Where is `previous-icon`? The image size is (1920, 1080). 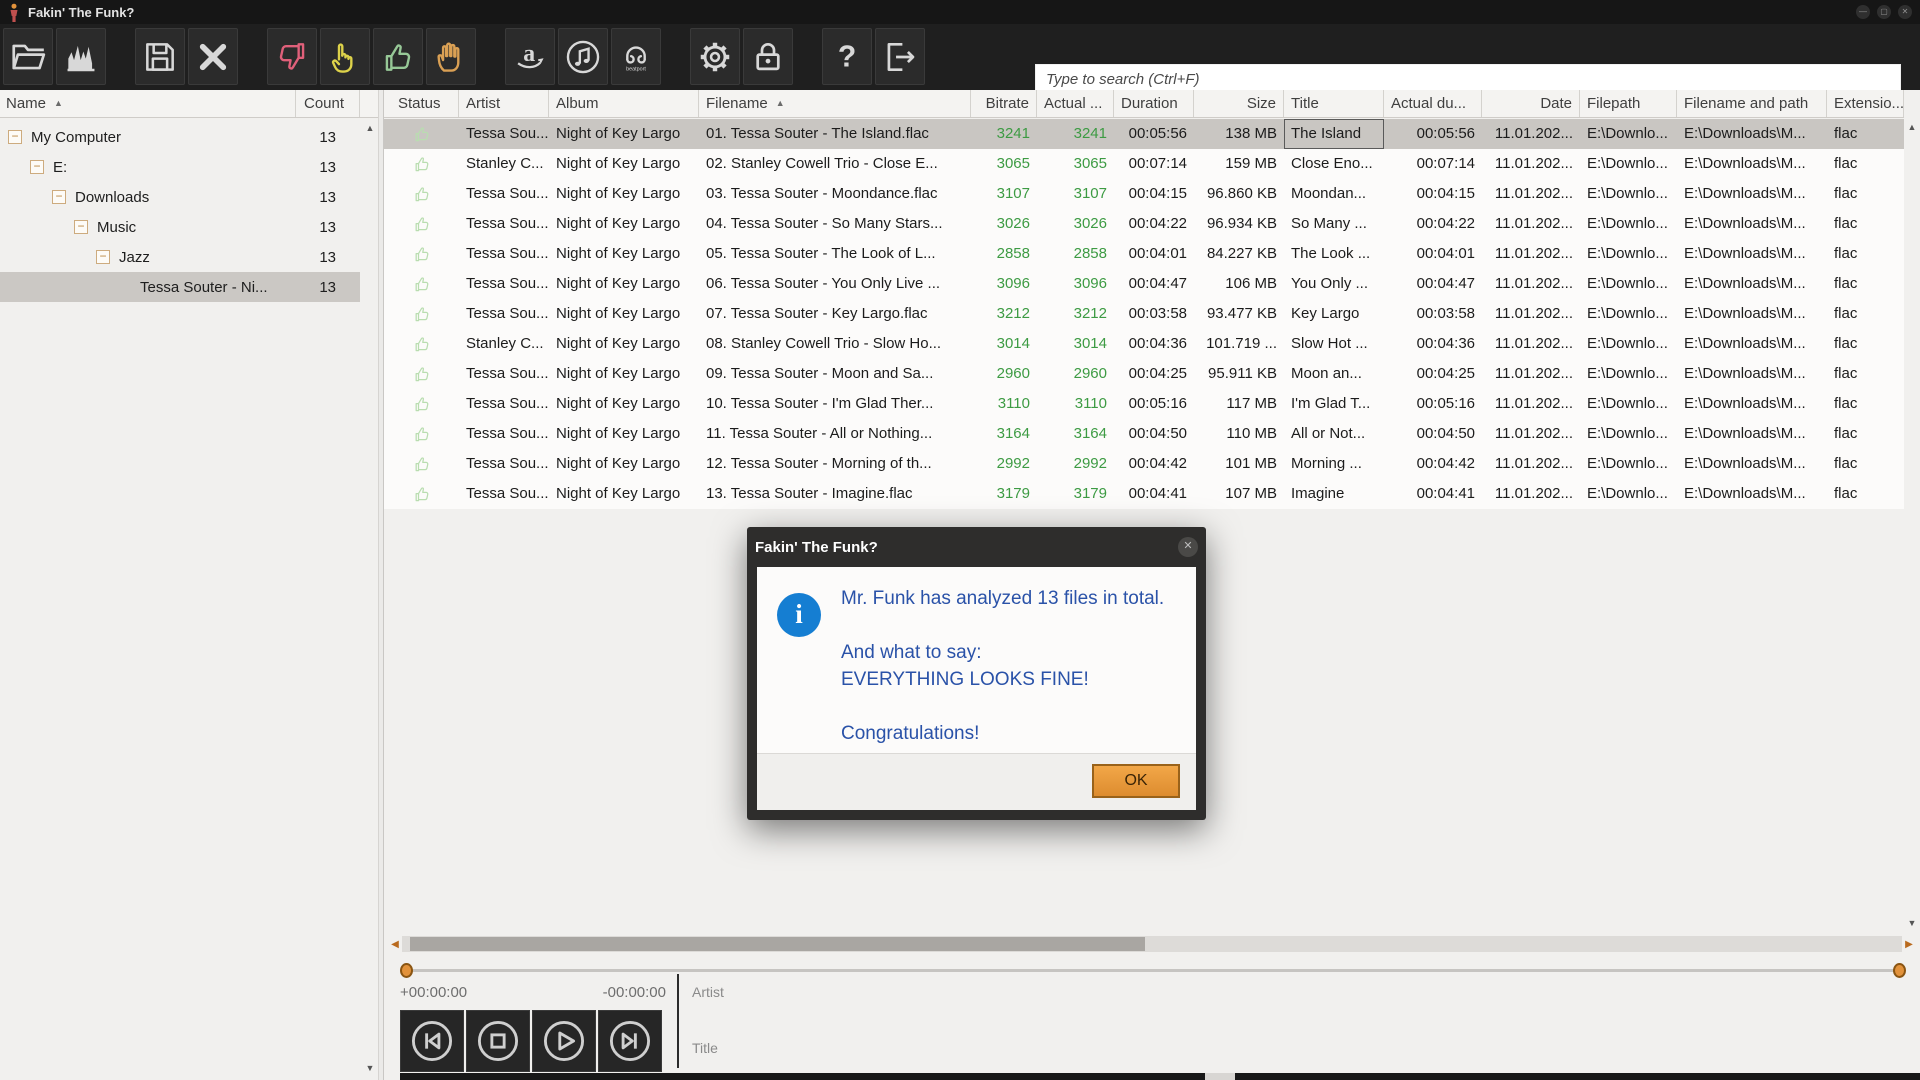 previous-icon is located at coordinates (432, 1041).